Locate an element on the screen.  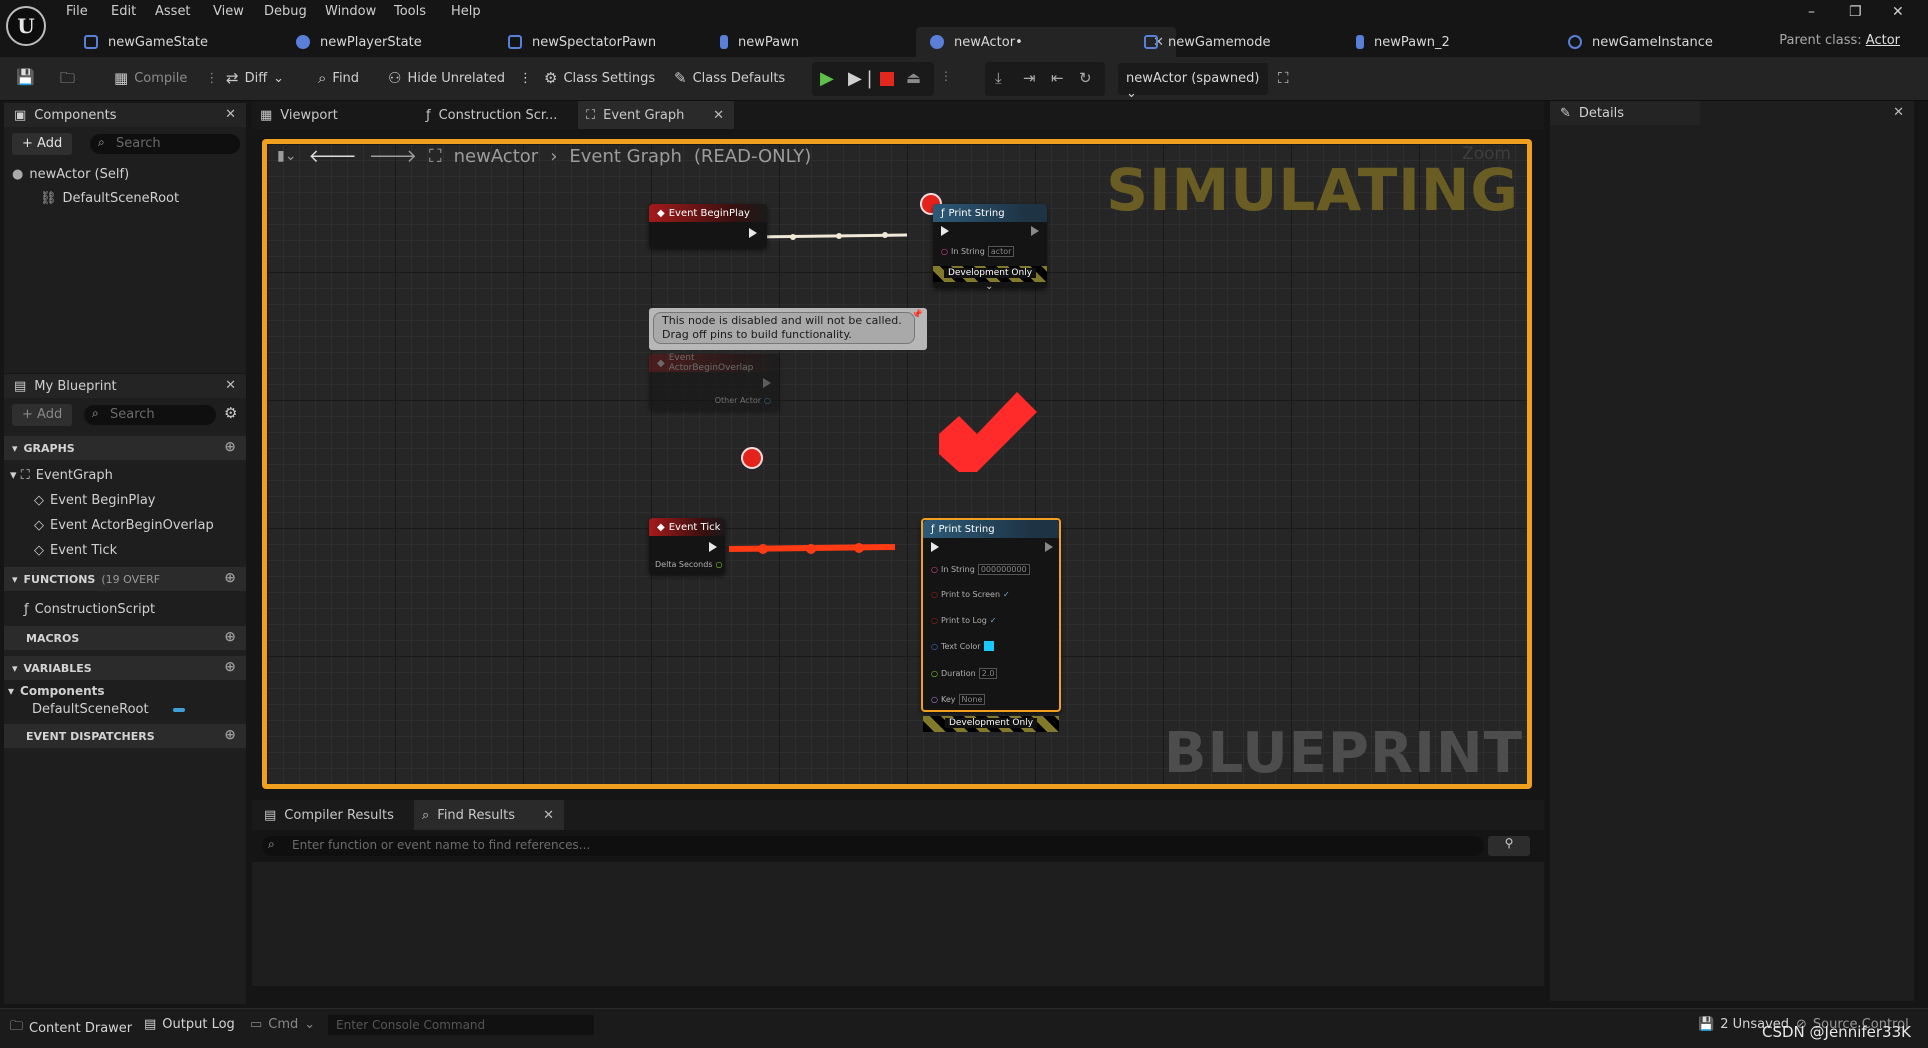
cmd-select: ▭ Cmd ⌄ is located at coordinates (282, 1024).